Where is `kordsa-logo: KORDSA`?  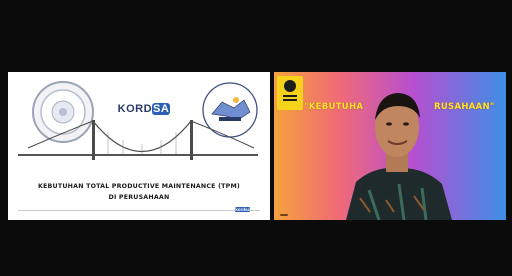
kordsa-logo: KORDSA is located at coordinates (144, 109).